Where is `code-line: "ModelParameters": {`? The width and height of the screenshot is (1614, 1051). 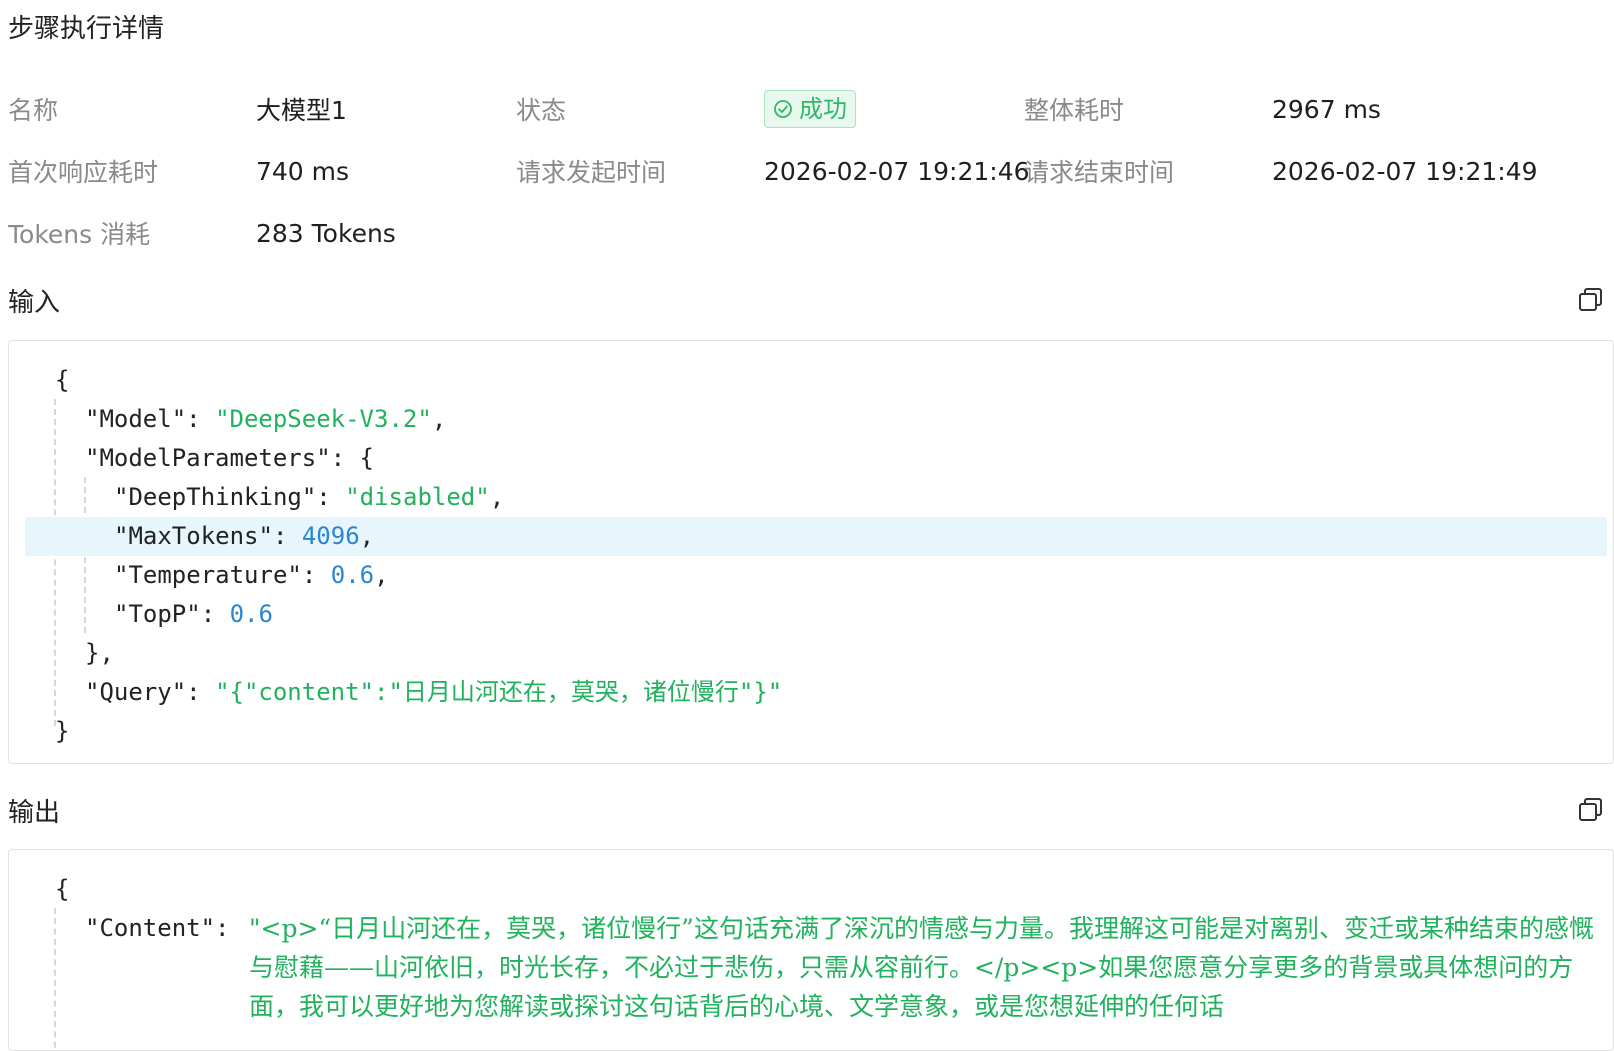
code-line: "ModelParameters": { is located at coordinates (229, 458).